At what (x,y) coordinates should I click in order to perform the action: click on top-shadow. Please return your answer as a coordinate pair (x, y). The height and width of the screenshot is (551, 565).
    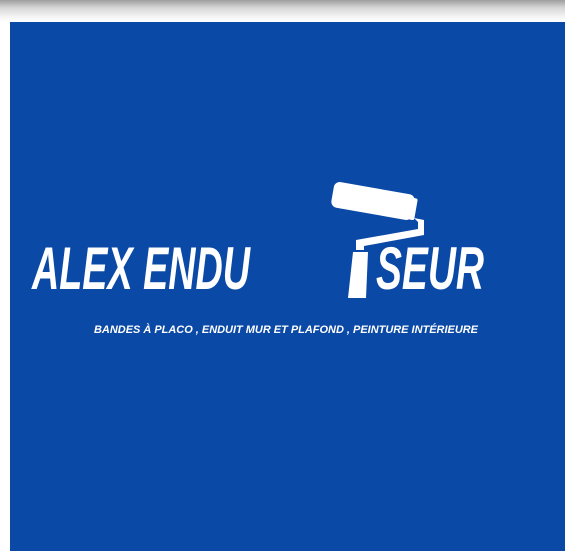
    Looking at the image, I should click on (282, 11).